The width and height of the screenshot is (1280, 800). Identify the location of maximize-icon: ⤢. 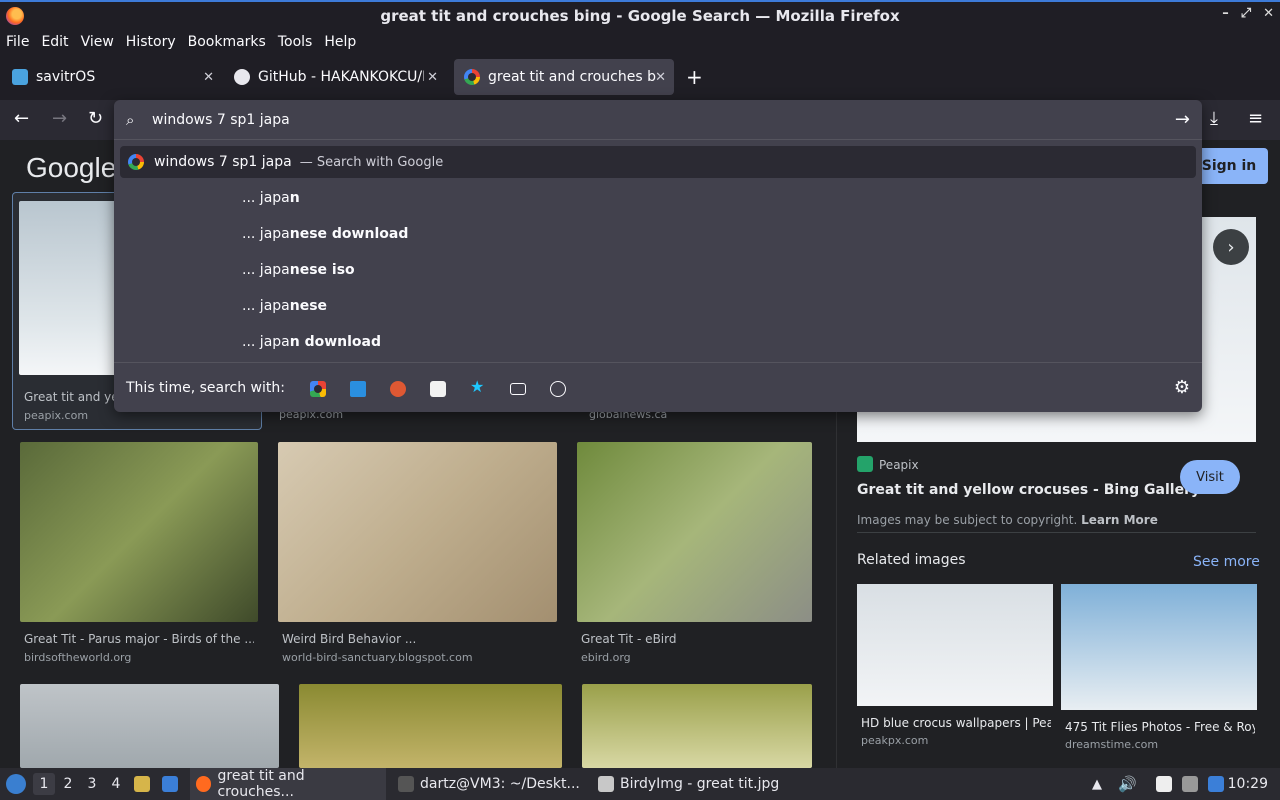
(1246, 13).